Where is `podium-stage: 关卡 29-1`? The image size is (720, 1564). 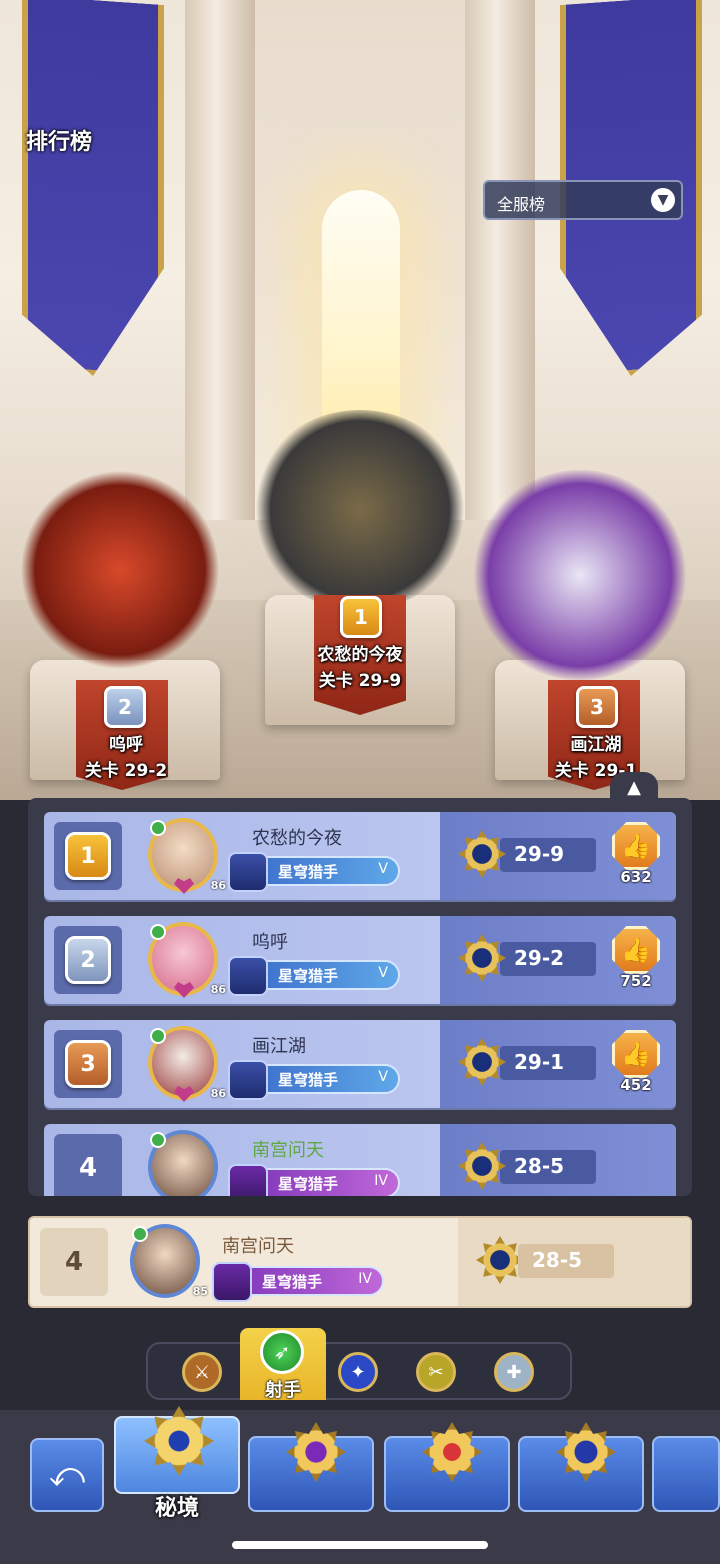 podium-stage: 关卡 29-1 is located at coordinates (596, 771).